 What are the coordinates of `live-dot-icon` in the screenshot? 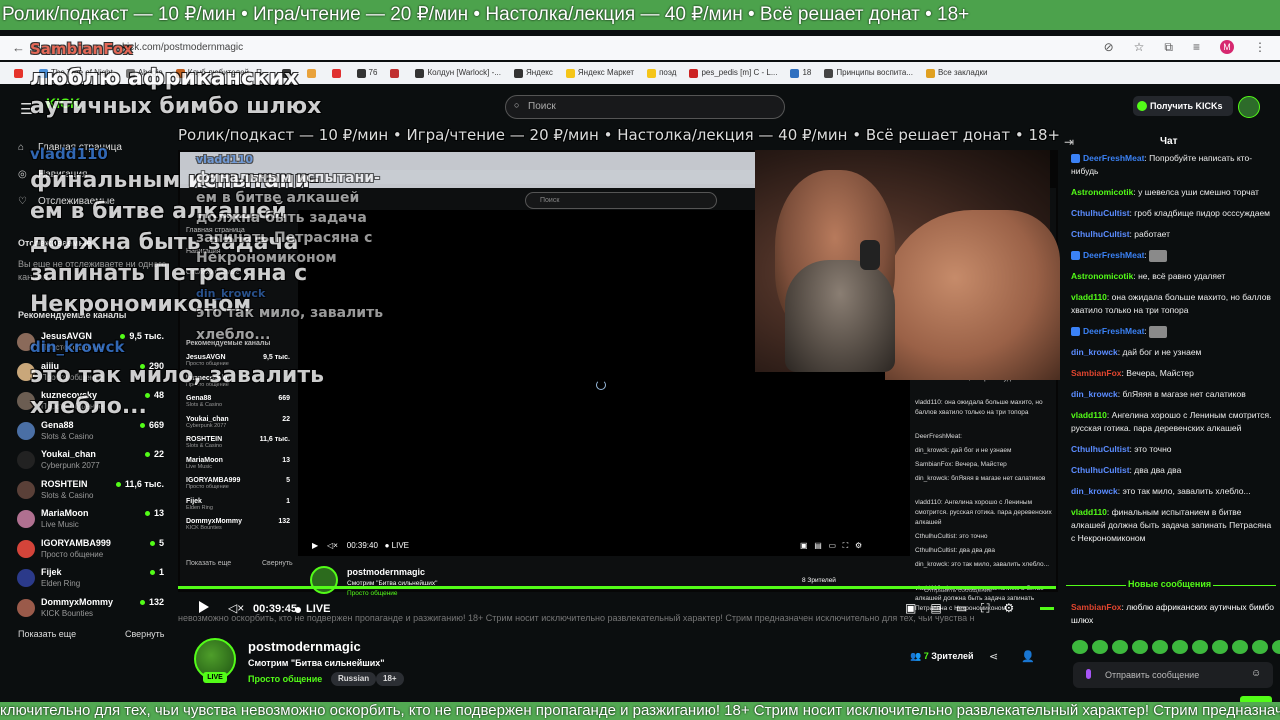 It's located at (147, 514).